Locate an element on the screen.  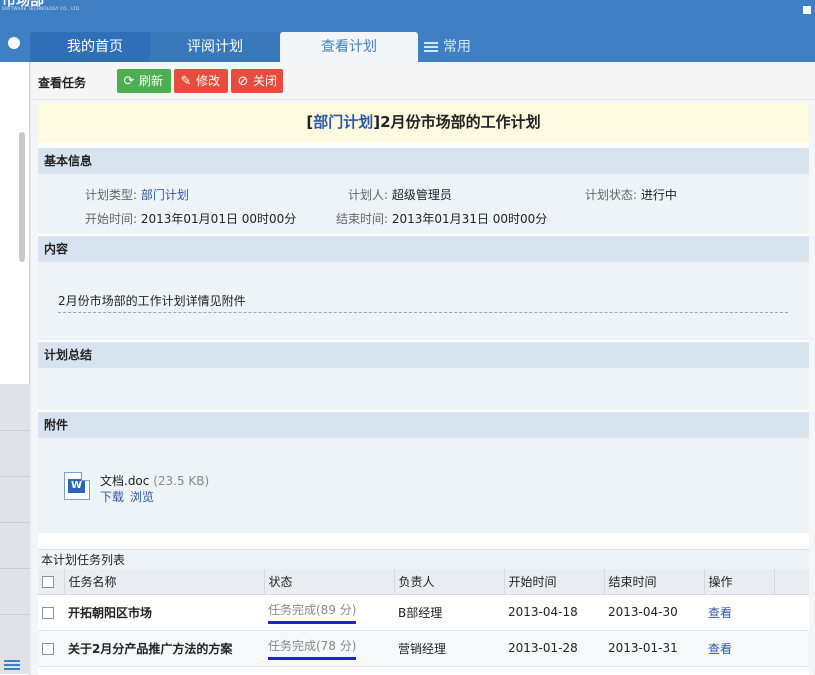
task-end: 2013-04-30 is located at coordinates (654, 612).